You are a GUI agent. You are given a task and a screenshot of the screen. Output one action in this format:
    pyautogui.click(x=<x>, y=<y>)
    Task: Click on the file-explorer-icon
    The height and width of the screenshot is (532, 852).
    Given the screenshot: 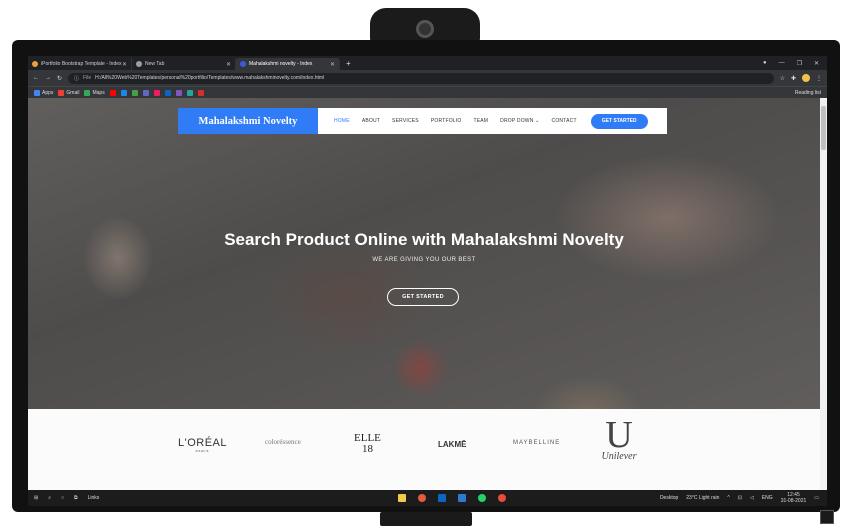 What is the action you would take?
    pyautogui.click(x=402, y=498)
    